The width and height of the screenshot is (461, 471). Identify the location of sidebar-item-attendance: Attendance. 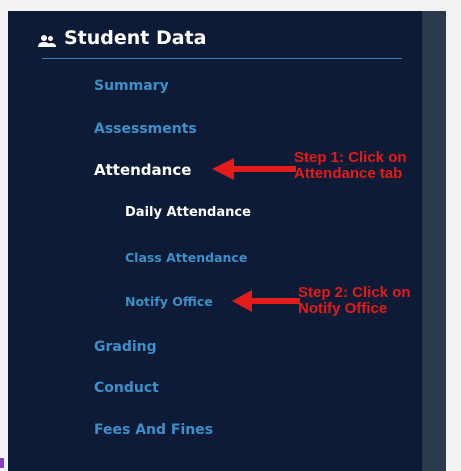
(142, 170).